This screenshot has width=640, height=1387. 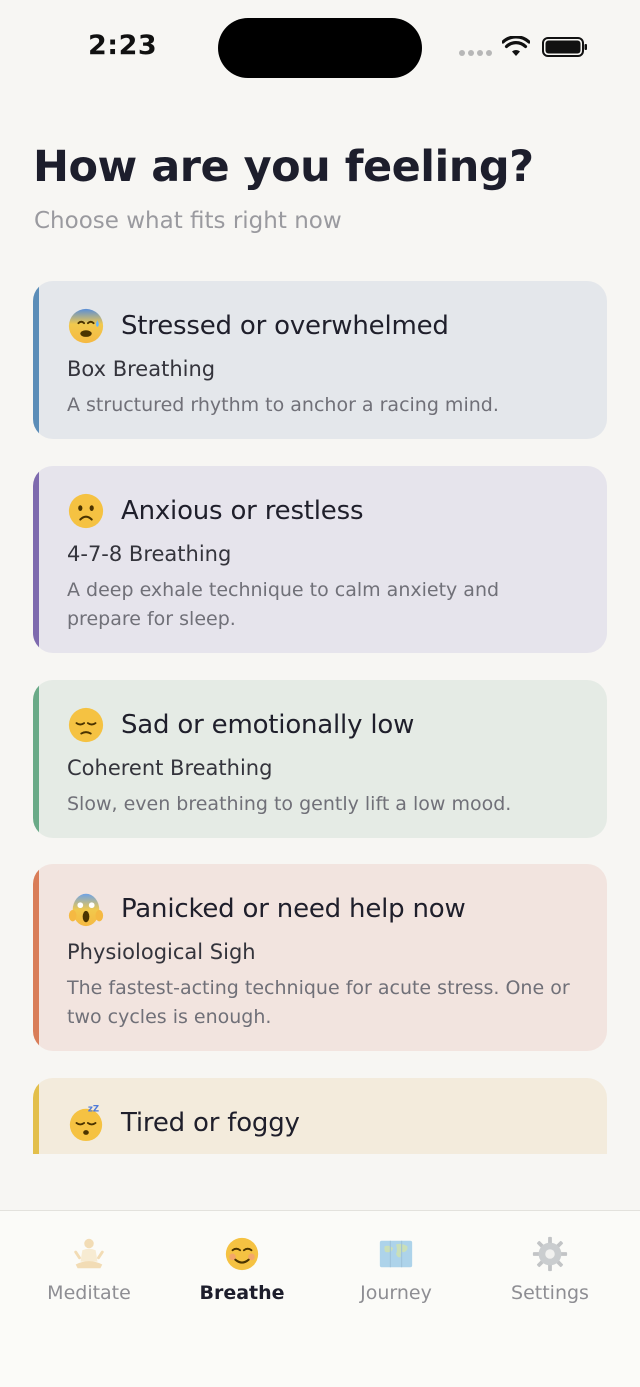 What do you see at coordinates (93, 1110) in the screenshot?
I see `svg-text: zZ` at bounding box center [93, 1110].